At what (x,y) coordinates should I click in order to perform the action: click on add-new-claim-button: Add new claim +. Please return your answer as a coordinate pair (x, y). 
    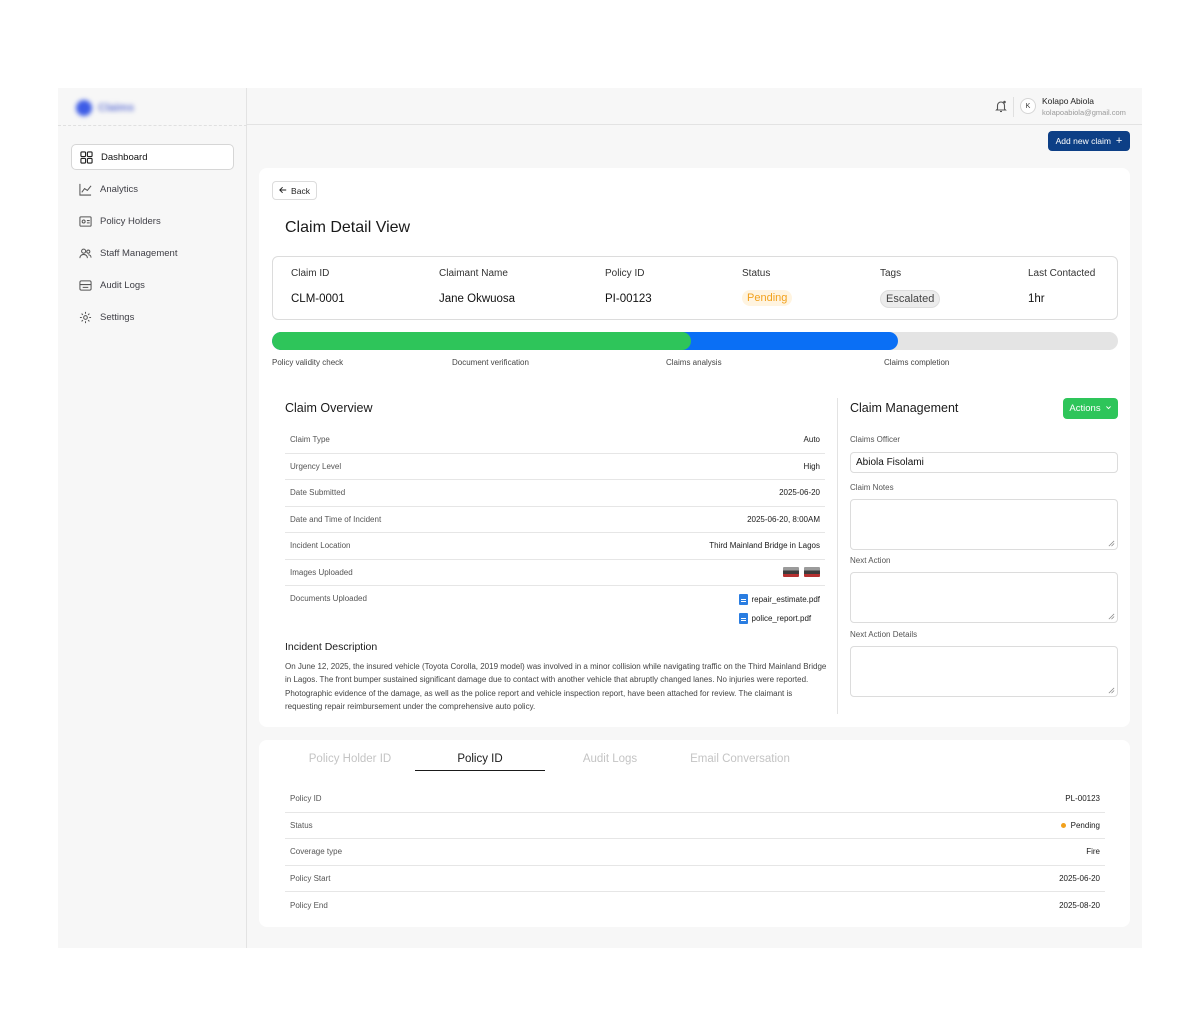
    Looking at the image, I should click on (1089, 141).